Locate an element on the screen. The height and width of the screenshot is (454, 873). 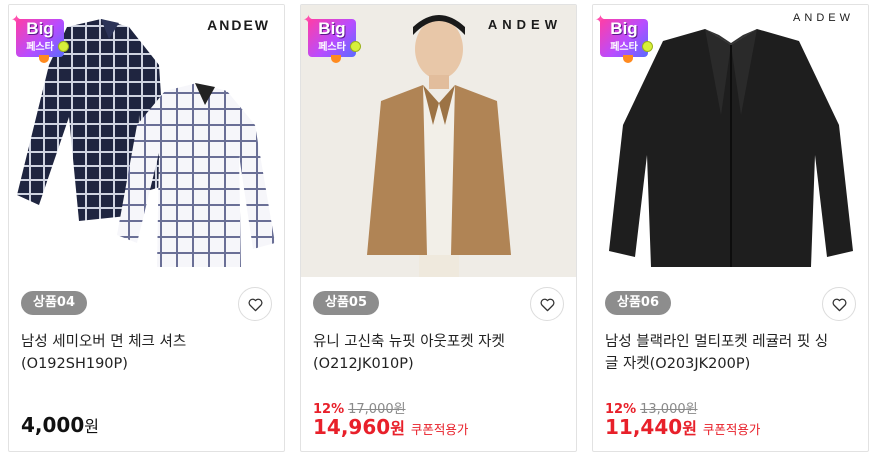
product-title: 남성 블랙라인 멀티포켓 레귤러 핏 싱글 자켓(O203JK200P) is located at coordinates (720, 353).